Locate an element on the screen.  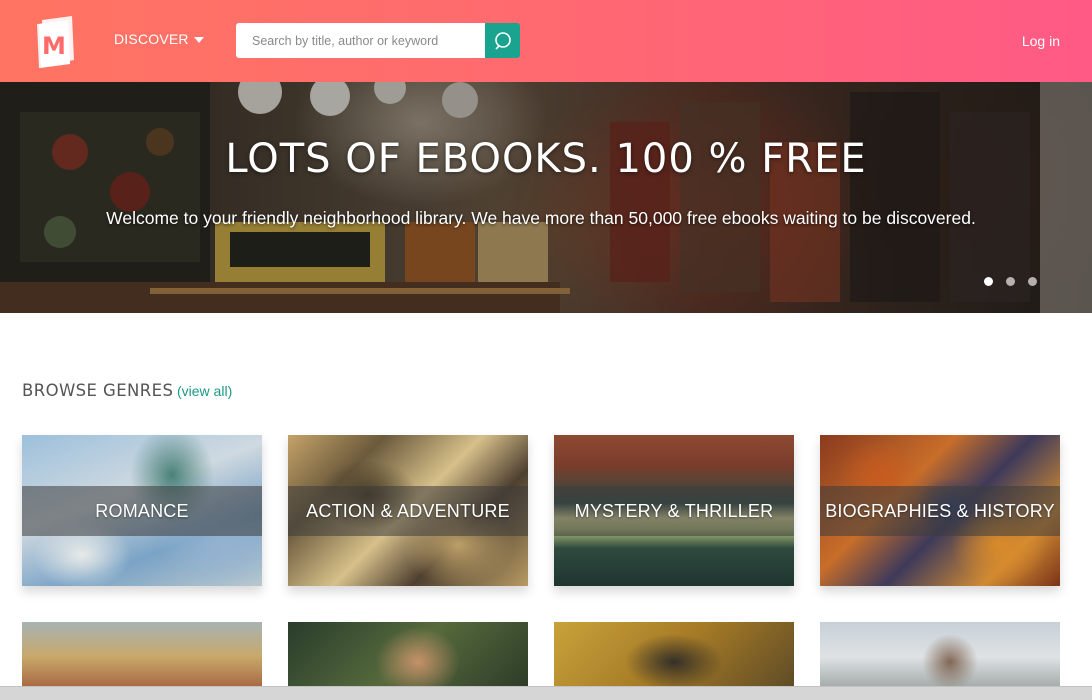
genre-card-band: ROMANCE is located at coordinates (142, 511).